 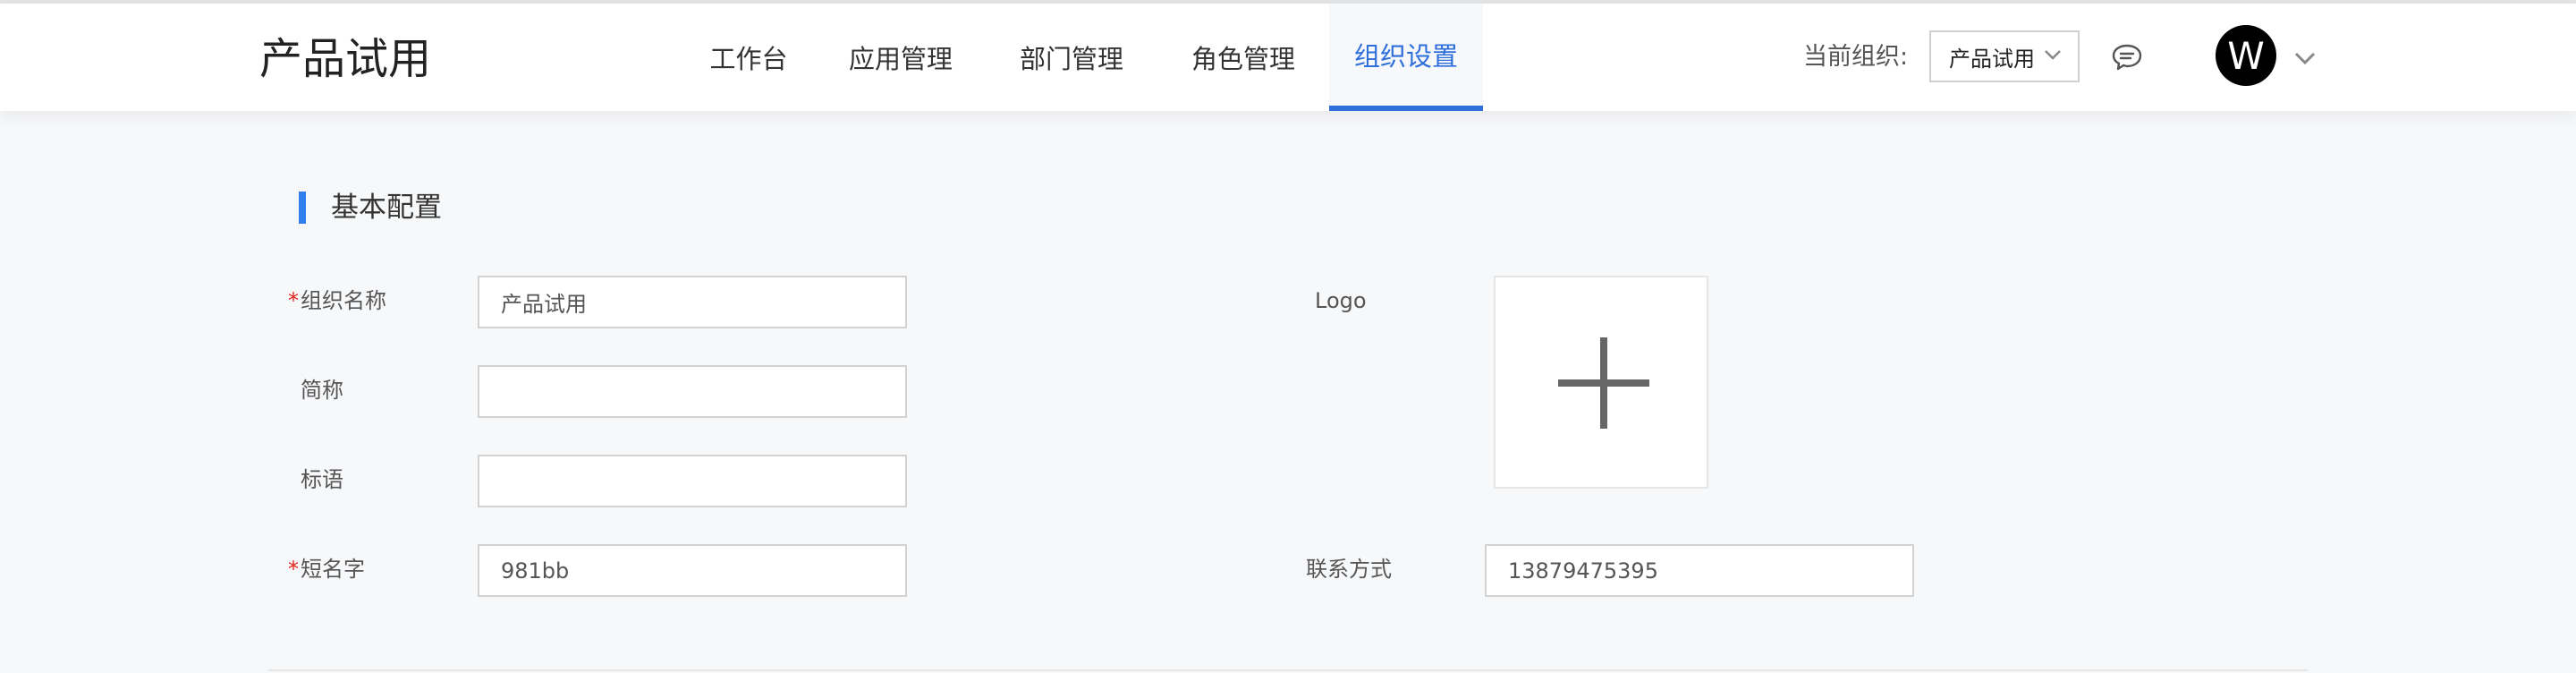 I want to click on contact-input: 13879475395, so click(x=1699, y=570).